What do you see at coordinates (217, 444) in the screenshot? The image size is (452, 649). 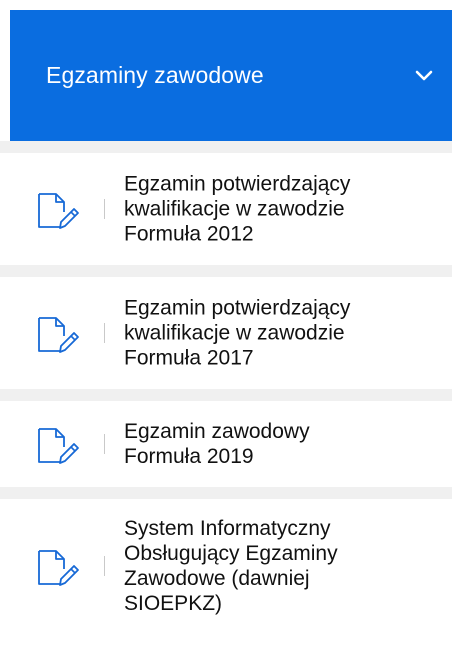 I see `list-item-label: Egzamin zawodowy Formuła 2019` at bounding box center [217, 444].